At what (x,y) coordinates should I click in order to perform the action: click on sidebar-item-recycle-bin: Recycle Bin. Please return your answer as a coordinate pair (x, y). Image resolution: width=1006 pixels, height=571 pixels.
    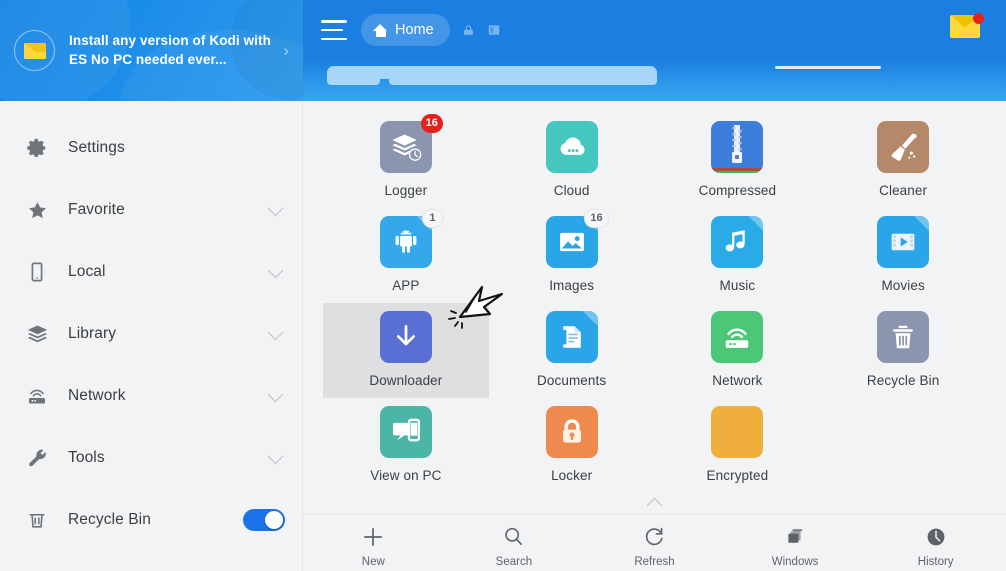
    Looking at the image, I should click on (151, 520).